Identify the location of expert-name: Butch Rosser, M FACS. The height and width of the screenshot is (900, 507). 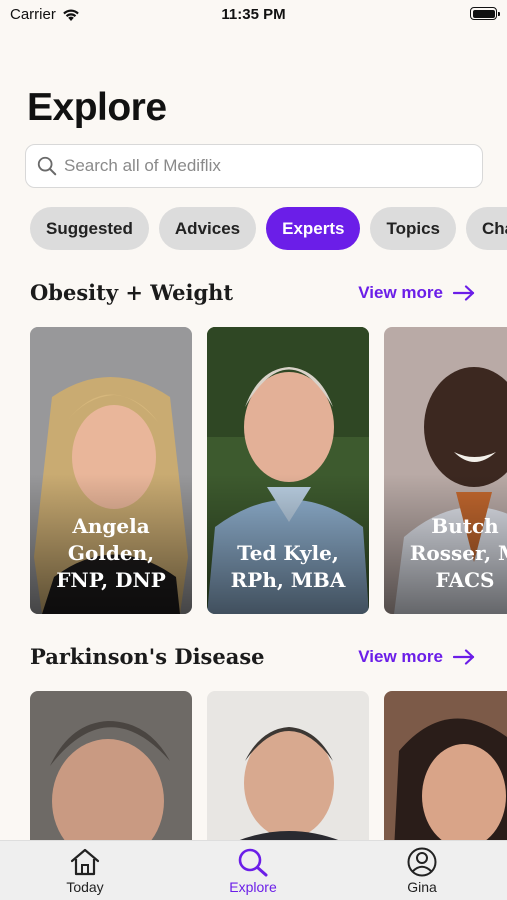
(458, 553).